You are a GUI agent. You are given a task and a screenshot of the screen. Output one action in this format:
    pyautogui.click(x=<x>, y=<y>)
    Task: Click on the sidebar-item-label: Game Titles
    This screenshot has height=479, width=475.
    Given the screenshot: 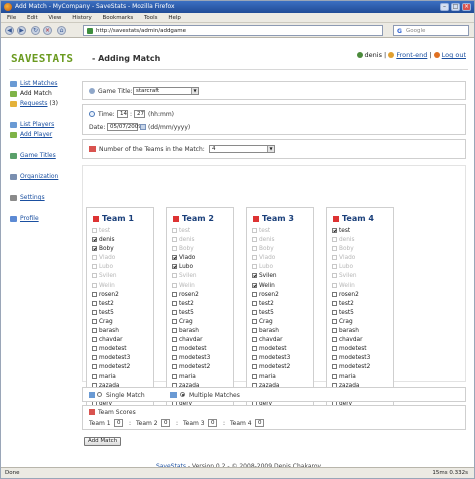 What is the action you would take?
    pyautogui.click(x=38, y=155)
    